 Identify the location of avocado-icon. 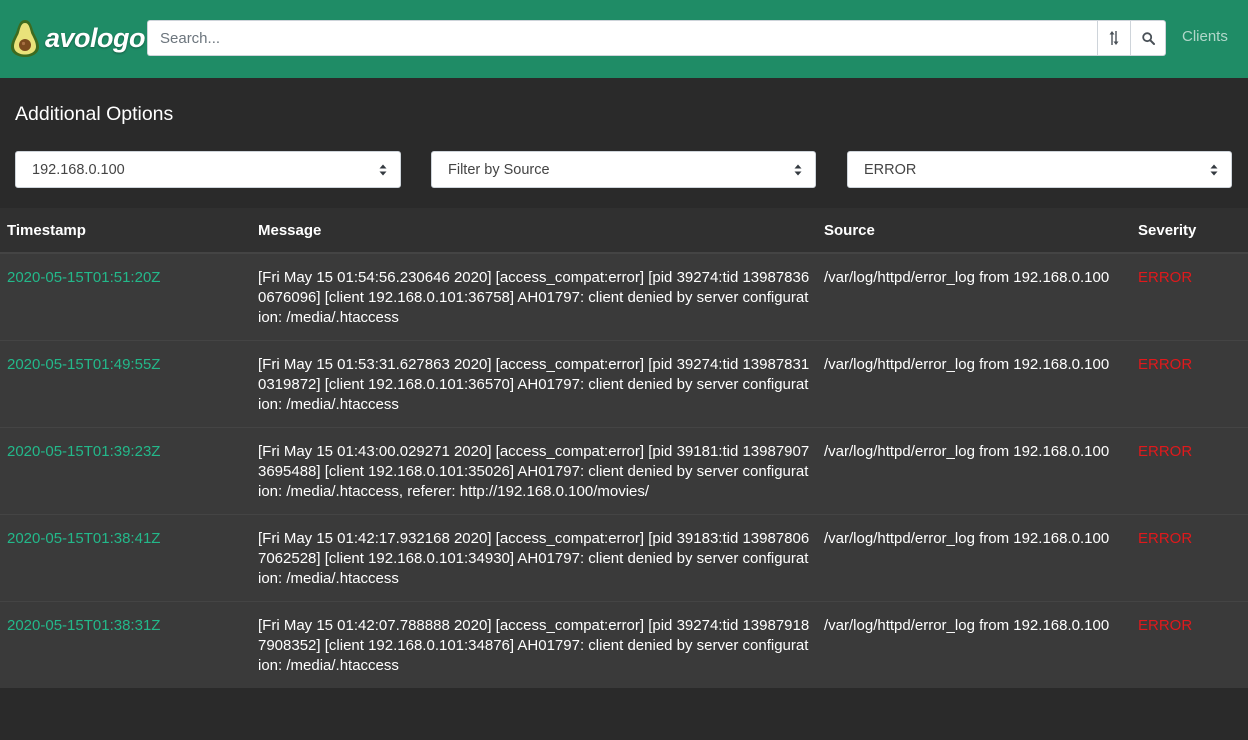
(25, 38).